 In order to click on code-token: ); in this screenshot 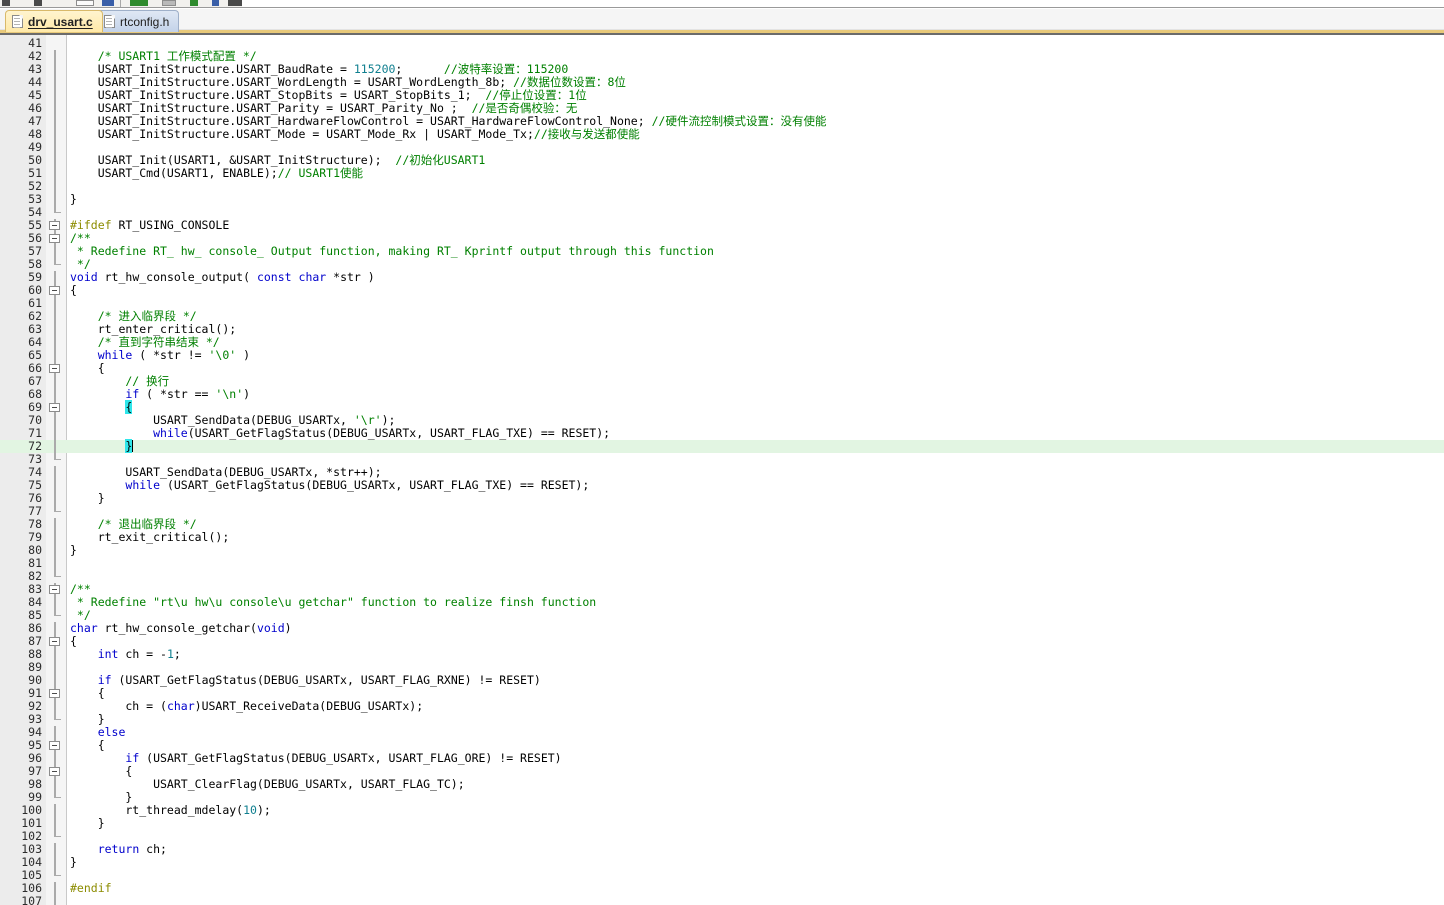, I will do `click(263, 810)`.